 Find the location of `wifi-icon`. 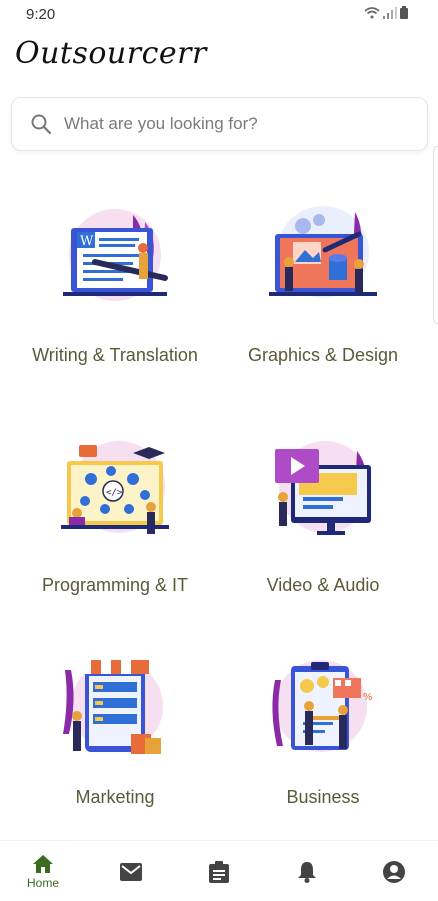

wifi-icon is located at coordinates (372, 13).